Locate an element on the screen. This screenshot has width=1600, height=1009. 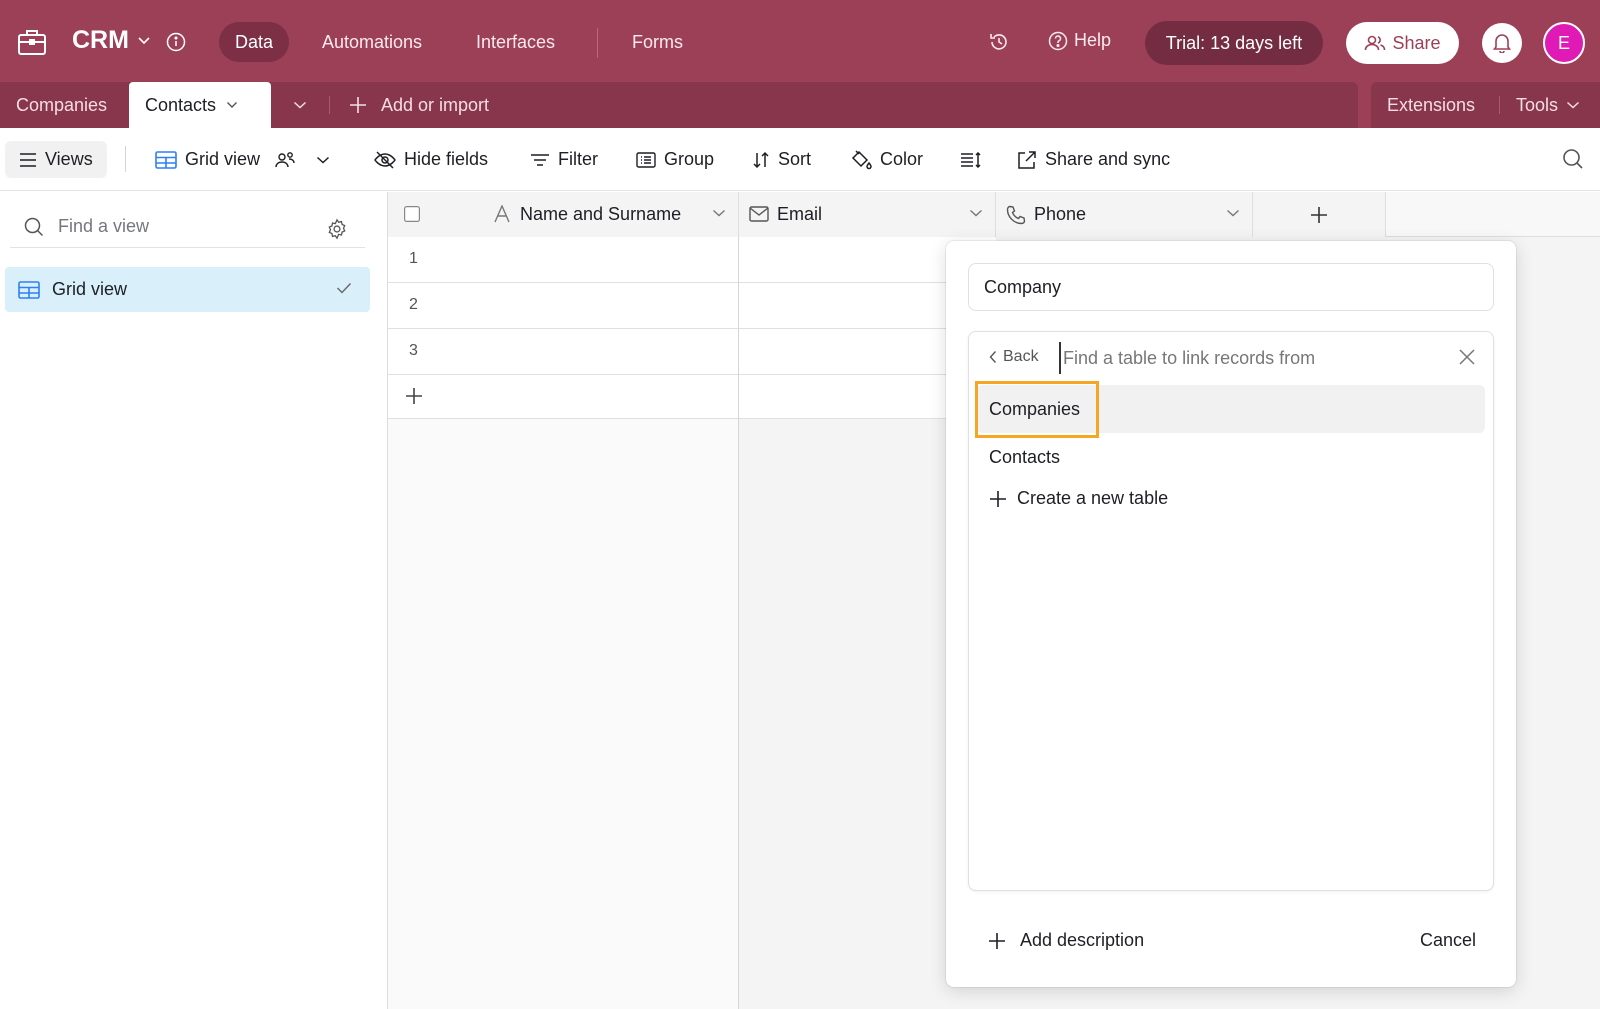
tab-contacts: Contacts is located at coordinates (200, 105).